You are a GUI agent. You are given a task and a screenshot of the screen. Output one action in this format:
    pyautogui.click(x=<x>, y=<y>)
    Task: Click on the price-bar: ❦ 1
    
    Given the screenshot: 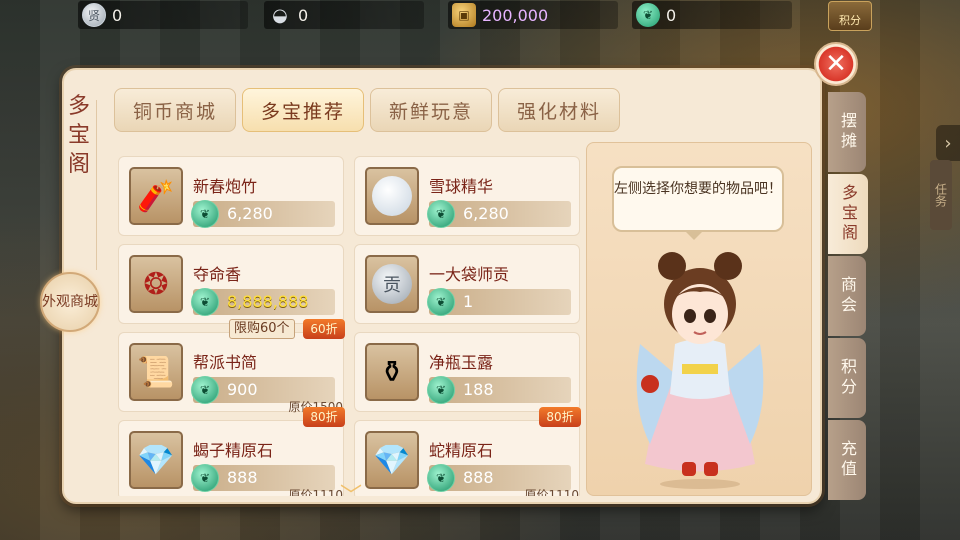 What is the action you would take?
    pyautogui.click(x=499, y=302)
    